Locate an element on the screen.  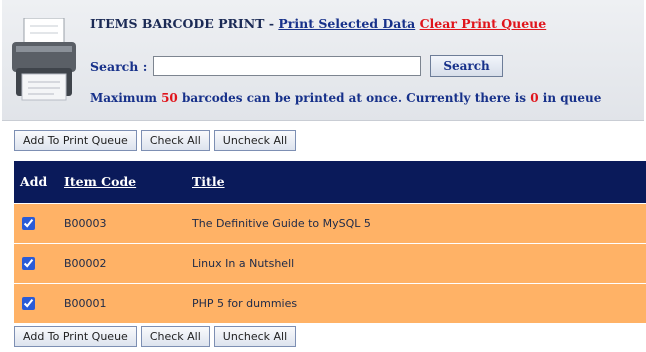
search-label: Search : is located at coordinates (119, 66).